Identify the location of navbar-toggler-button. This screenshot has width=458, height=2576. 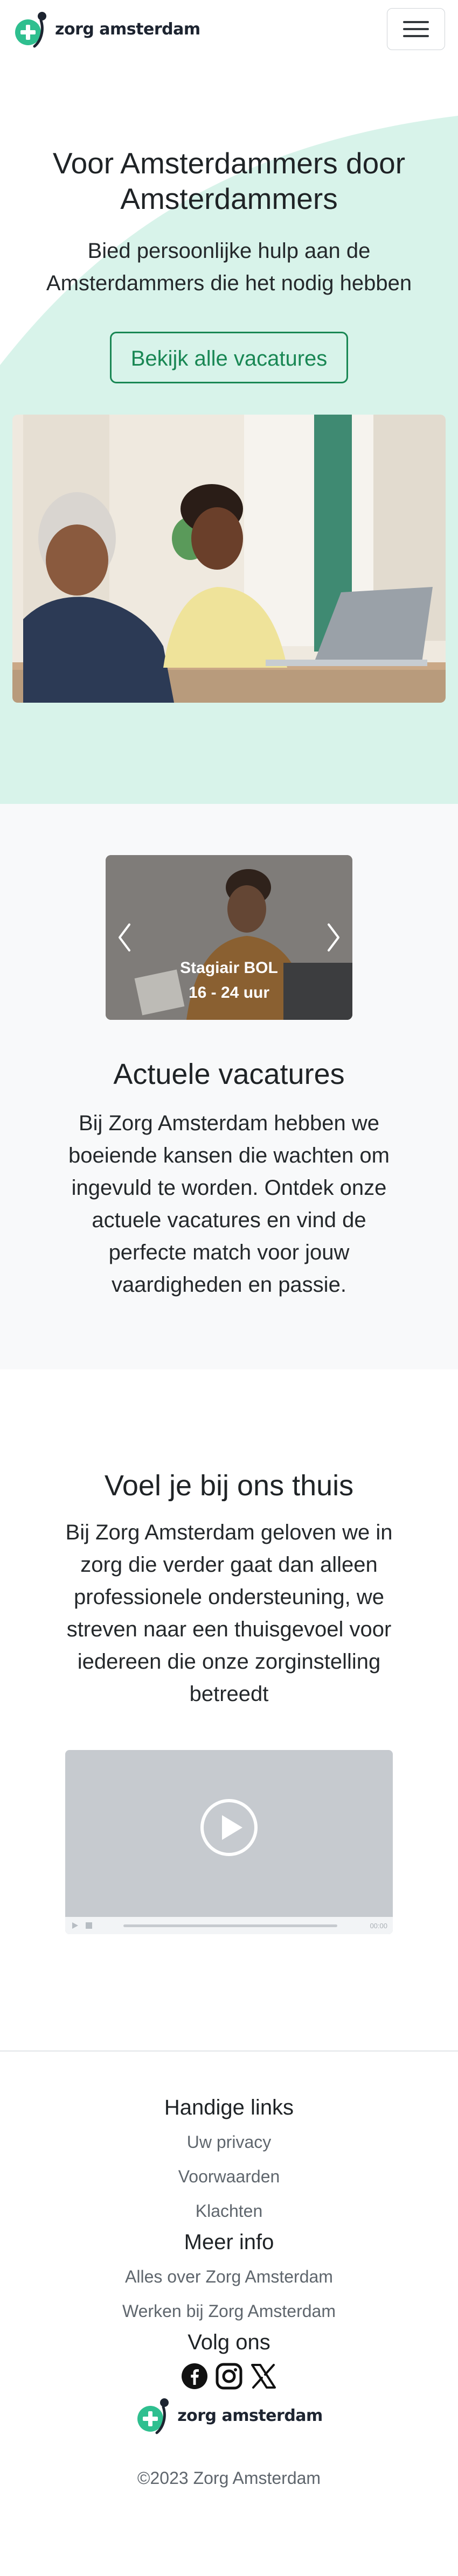
(416, 29).